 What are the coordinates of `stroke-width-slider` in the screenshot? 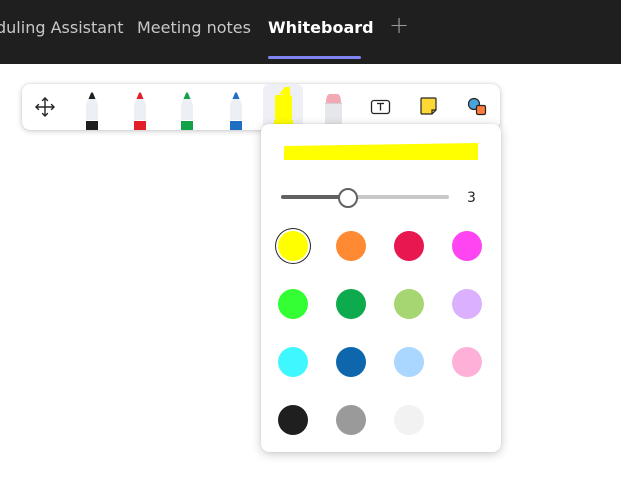 It's located at (366, 197).